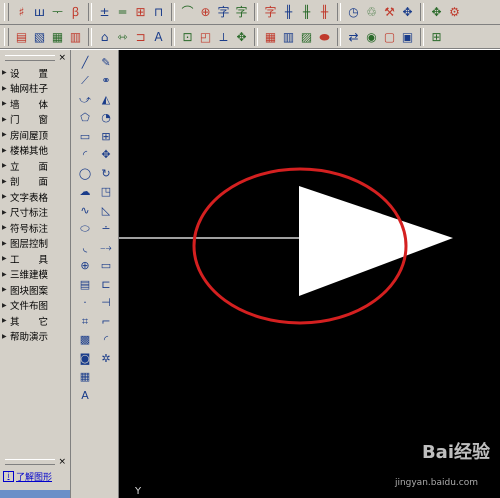 The image size is (500, 498). I want to click on screen-menu-item: ▶ 符号标注, so click(35, 228).